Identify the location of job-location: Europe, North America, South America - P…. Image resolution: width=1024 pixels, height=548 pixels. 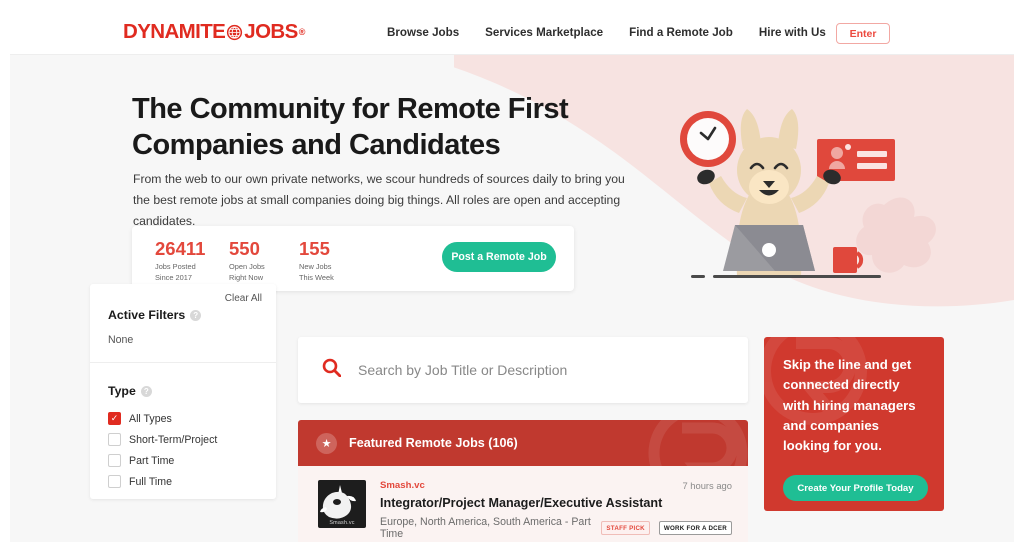
(485, 528).